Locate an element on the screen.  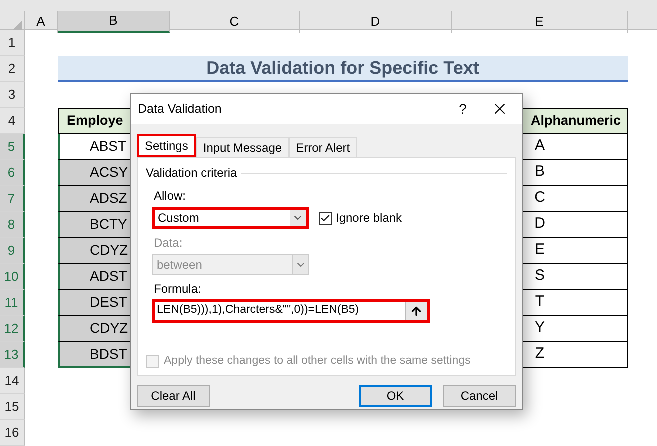
row-header: 14 is located at coordinates (12, 381).